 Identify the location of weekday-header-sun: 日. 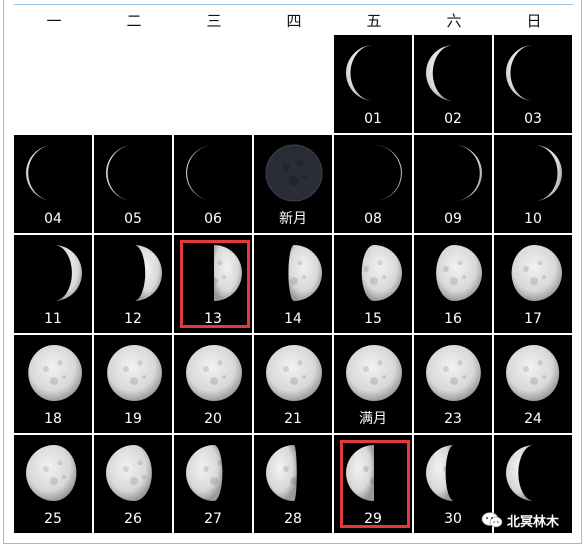
(534, 21).